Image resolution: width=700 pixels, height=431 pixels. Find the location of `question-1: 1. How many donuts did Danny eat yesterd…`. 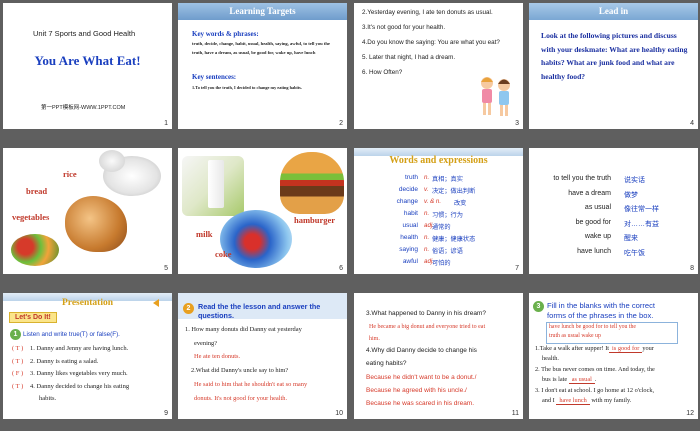

question-1: 1. How many donuts did Danny eat yesterd… is located at coordinates (243, 329).